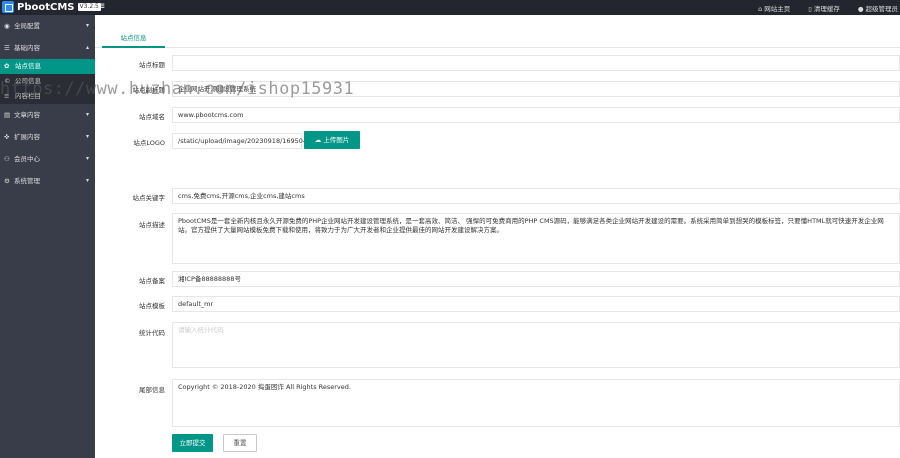  What do you see at coordinates (332, 140) in the screenshot?
I see `upload-image-button: ☁ 上传图片` at bounding box center [332, 140].